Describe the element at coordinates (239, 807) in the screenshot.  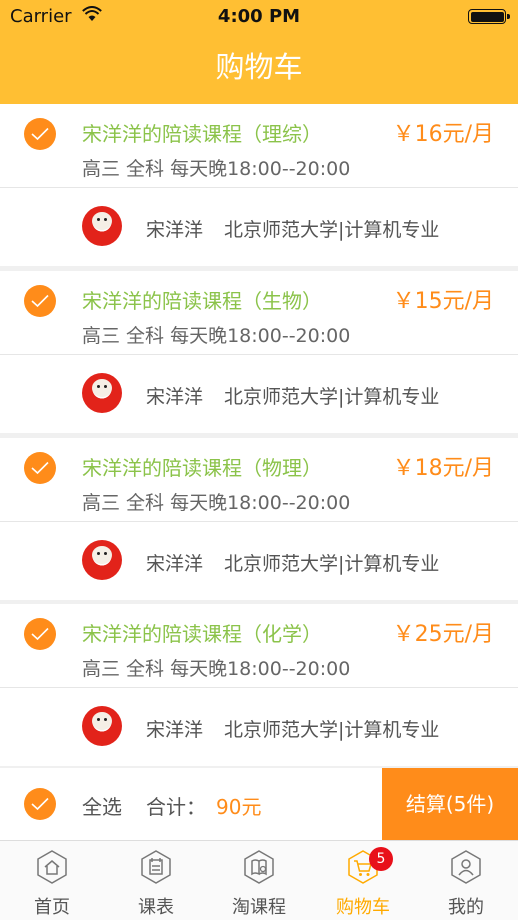
I see `total-value: 90元` at that location.